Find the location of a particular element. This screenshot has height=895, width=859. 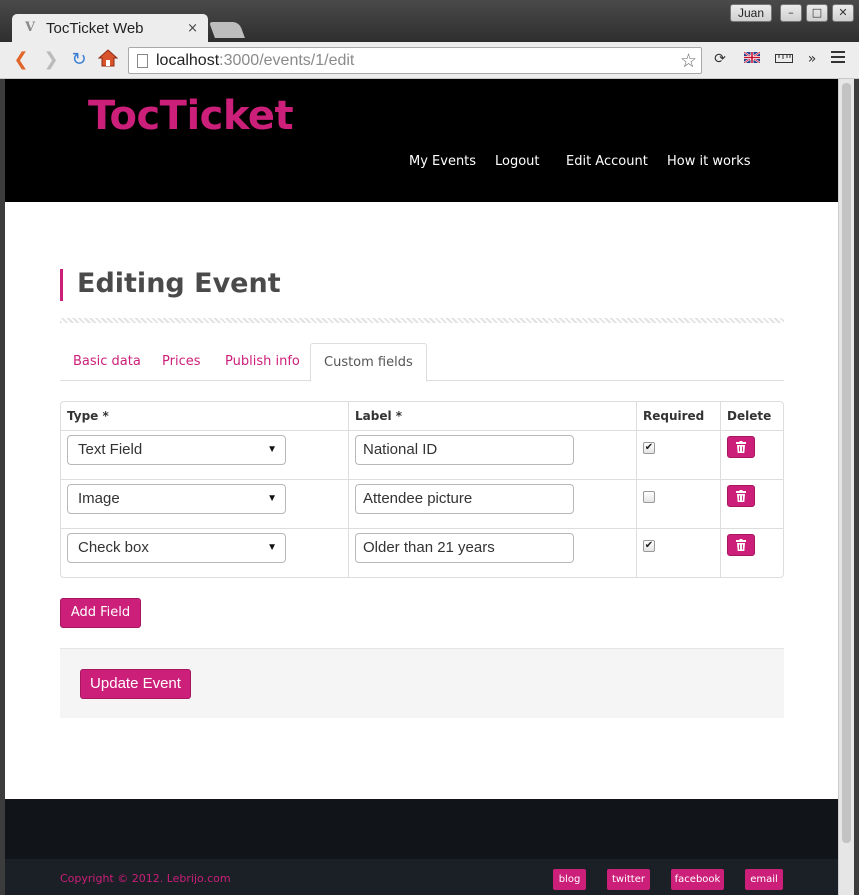

field-type-select: Text Field ▼ is located at coordinates (176, 450).